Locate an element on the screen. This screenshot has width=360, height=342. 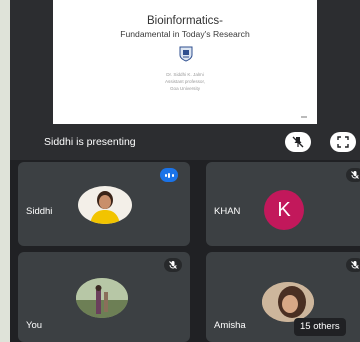
avatar-khan: K is located at coordinates (284, 210).